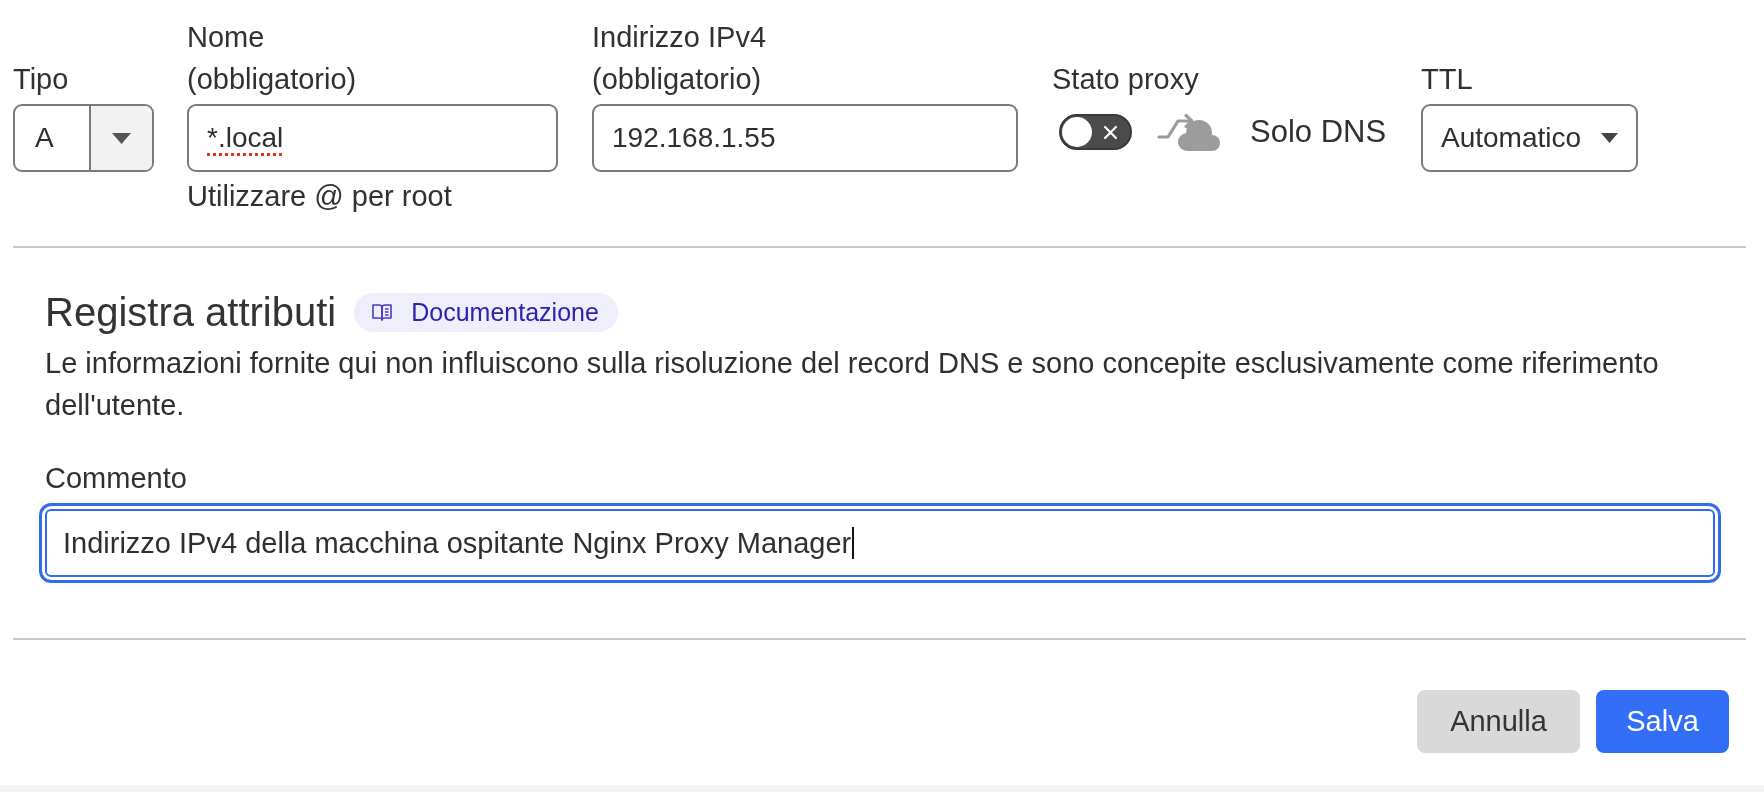 This screenshot has height=792, width=1764. Describe the element at coordinates (1095, 132) in the screenshot. I see `proxy-toggle` at that location.